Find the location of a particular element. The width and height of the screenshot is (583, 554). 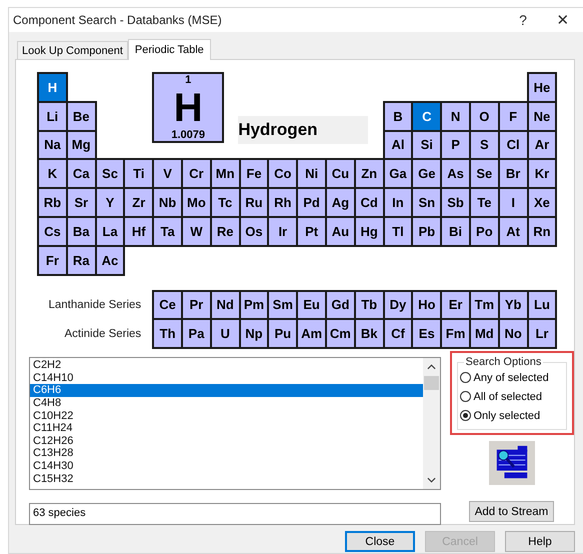

element-button: Be is located at coordinates (81, 116).